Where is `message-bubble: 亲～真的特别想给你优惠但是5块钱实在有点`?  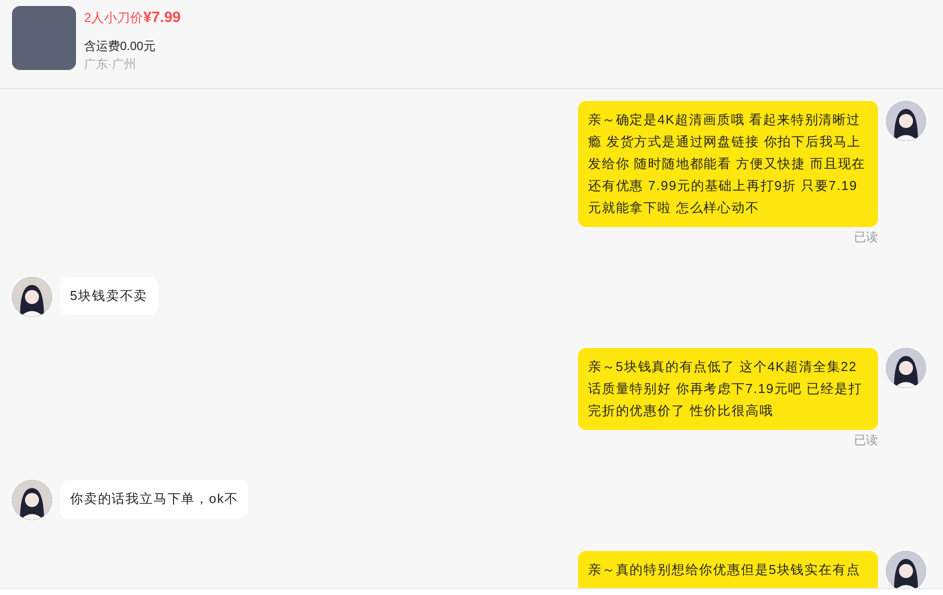 message-bubble: 亲～真的特别想给你优惠但是5块钱实在有点 is located at coordinates (728, 569).